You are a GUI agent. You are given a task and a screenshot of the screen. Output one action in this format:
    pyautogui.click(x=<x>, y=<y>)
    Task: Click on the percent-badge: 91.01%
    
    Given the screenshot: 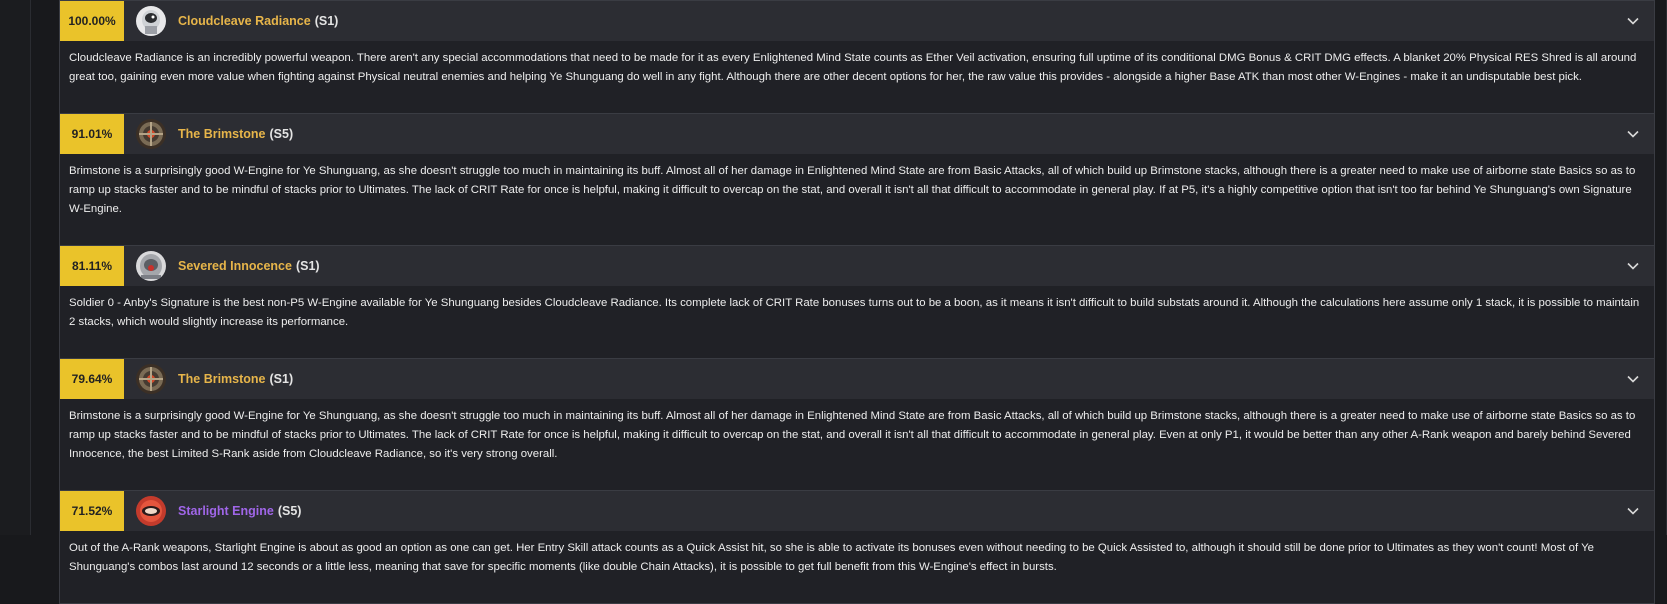 What is the action you would take?
    pyautogui.click(x=92, y=134)
    